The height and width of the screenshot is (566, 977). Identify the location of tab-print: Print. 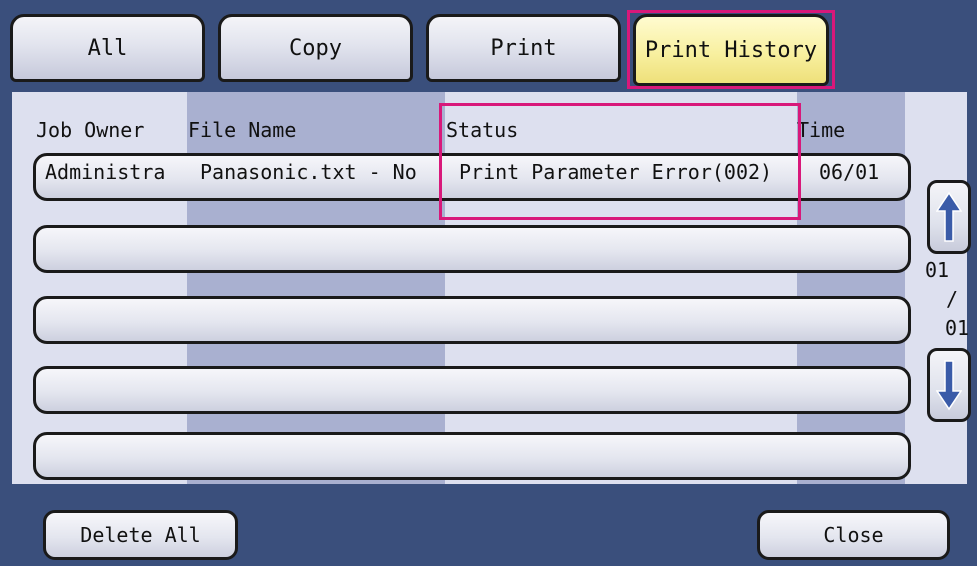
(523, 48).